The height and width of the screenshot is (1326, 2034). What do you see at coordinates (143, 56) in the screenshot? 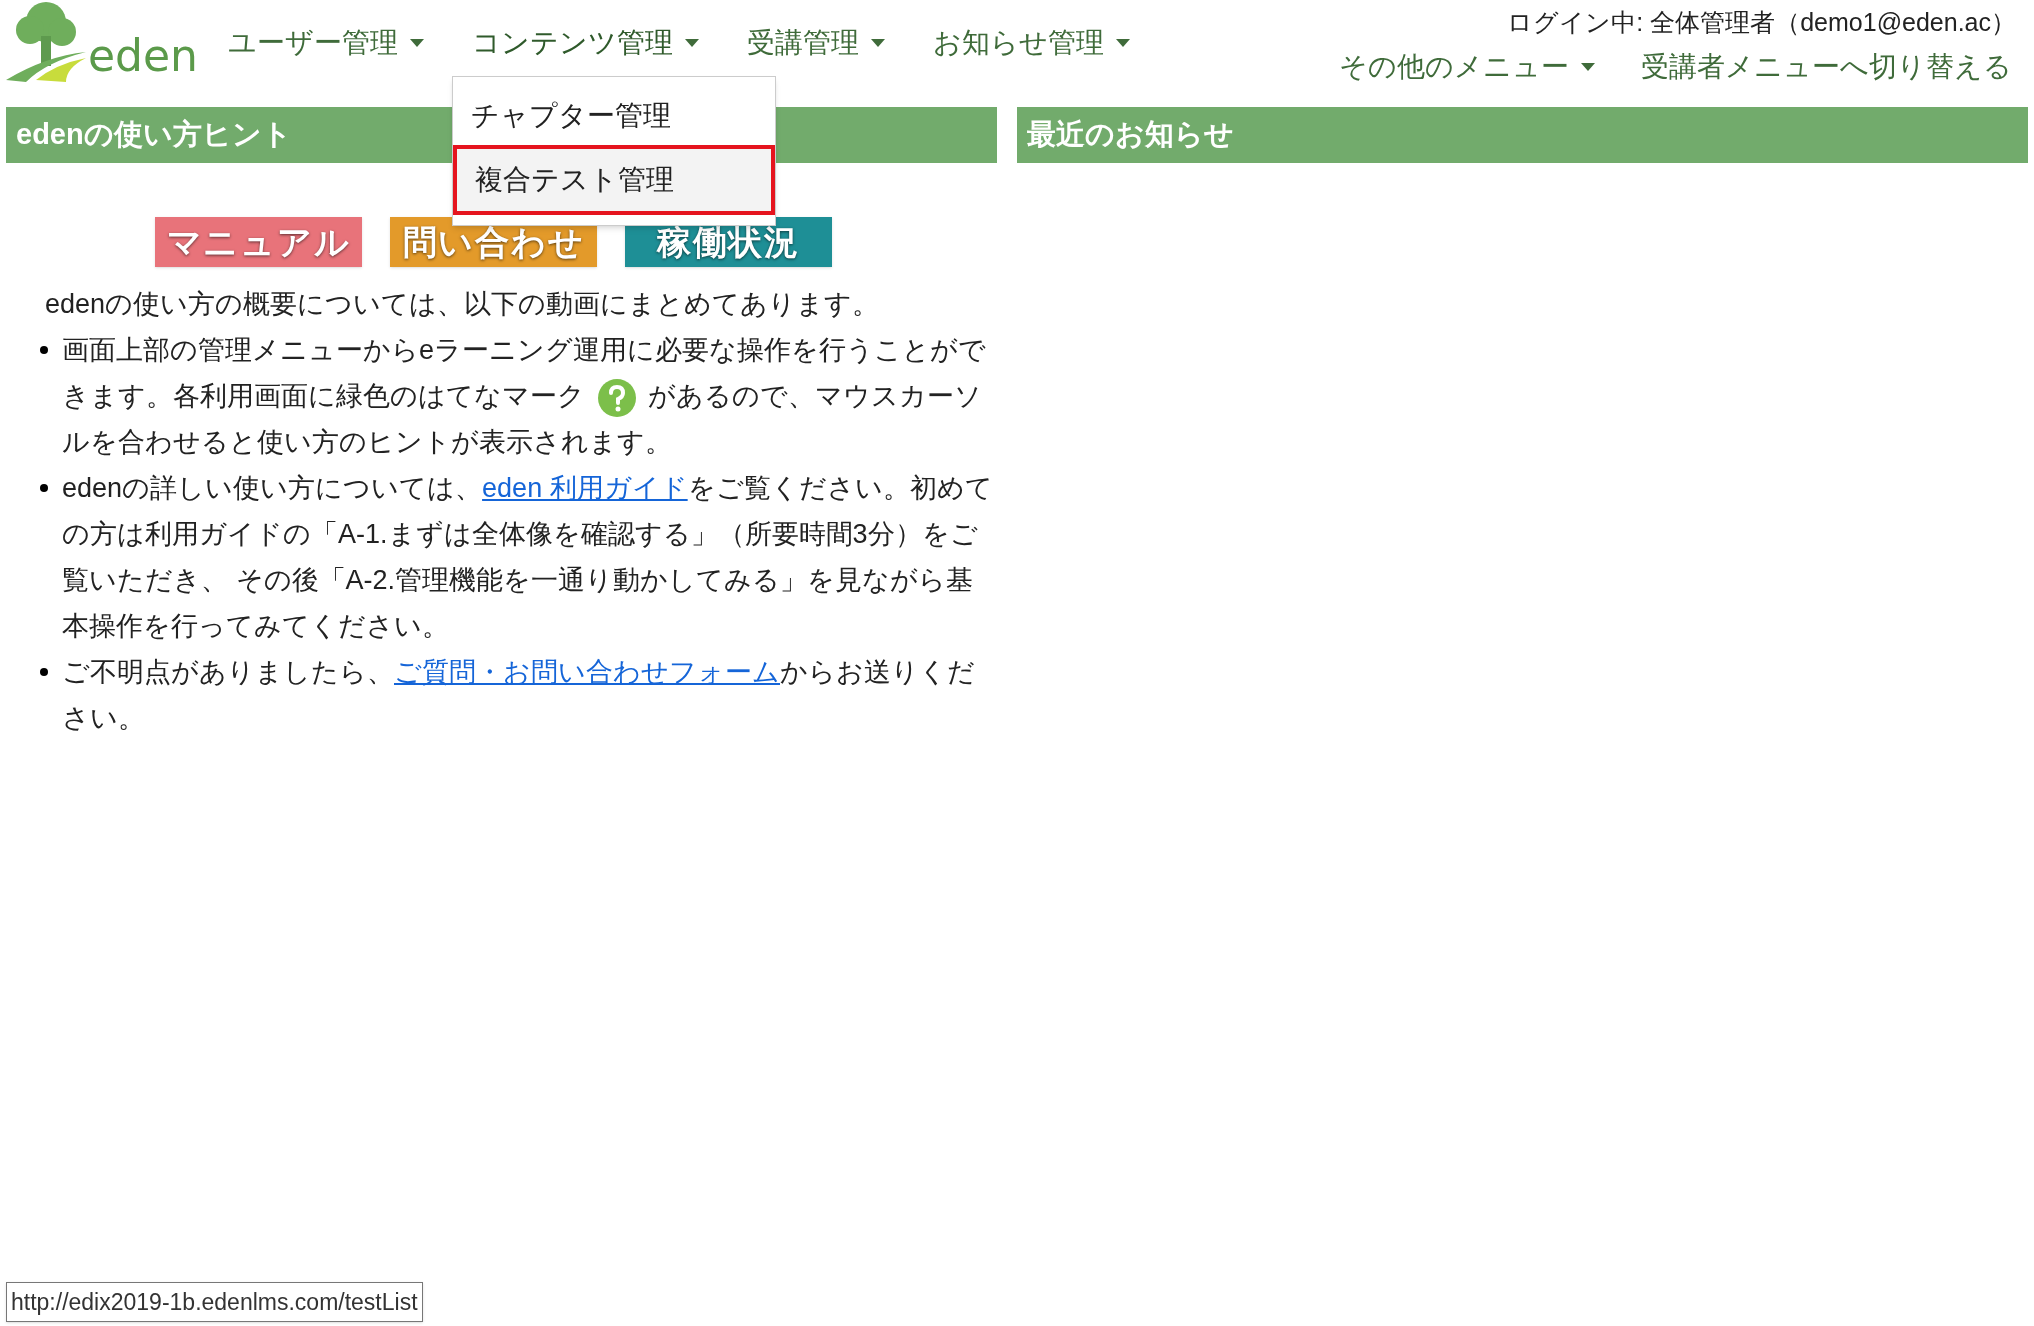
I see `logo-text: eden` at bounding box center [143, 56].